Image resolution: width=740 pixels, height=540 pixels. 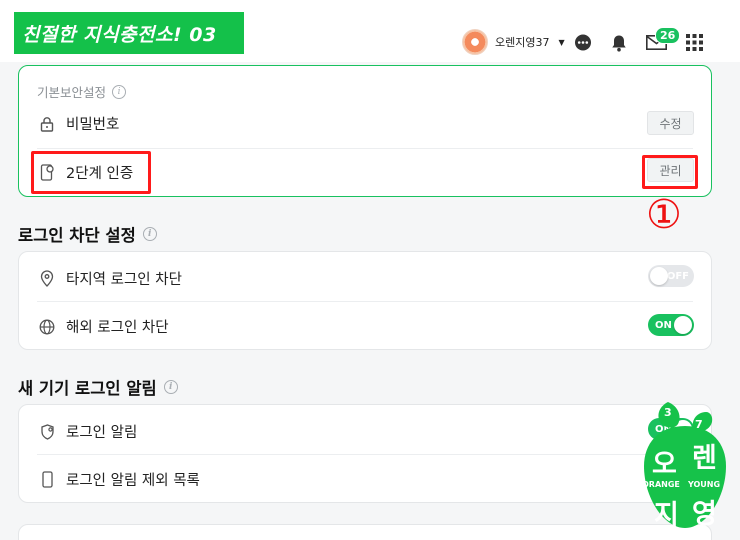 I want to click on password-label: 비밀번호, so click(x=93, y=125).